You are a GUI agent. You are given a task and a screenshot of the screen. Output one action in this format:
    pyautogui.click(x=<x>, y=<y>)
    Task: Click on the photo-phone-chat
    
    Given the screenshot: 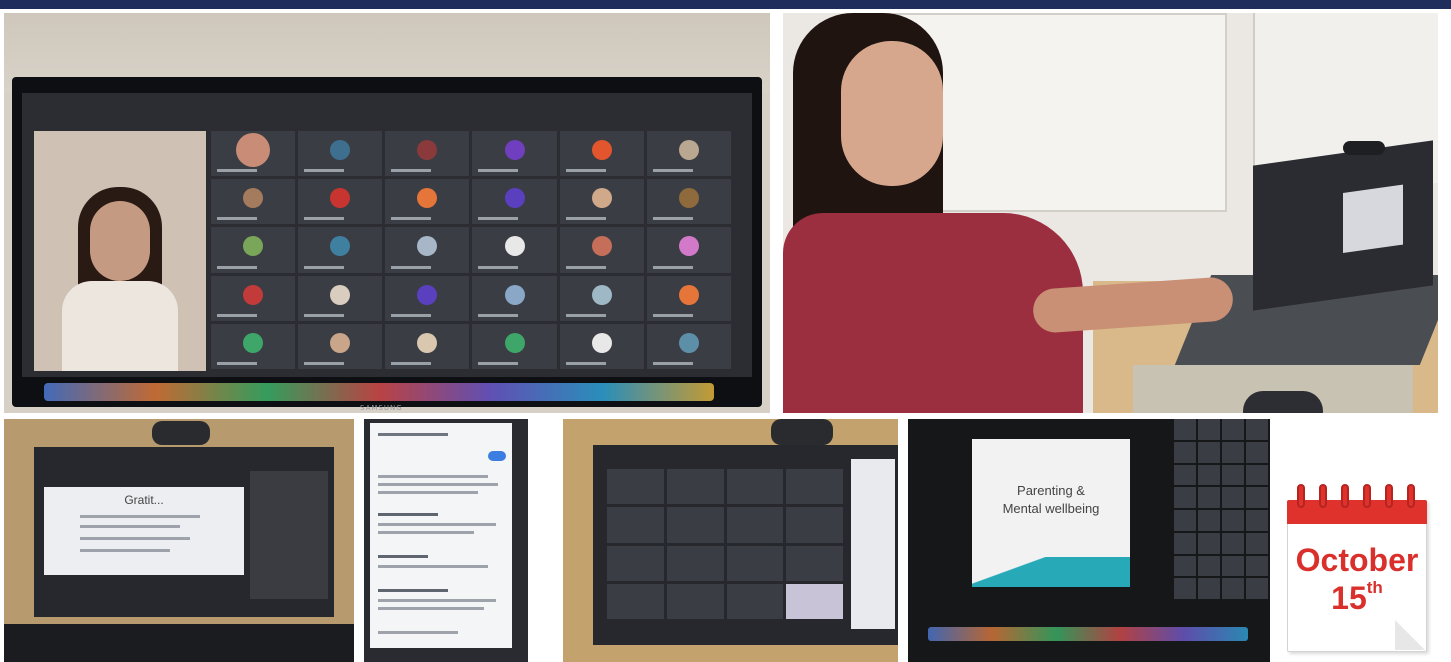 What is the action you would take?
    pyautogui.click(x=446, y=540)
    